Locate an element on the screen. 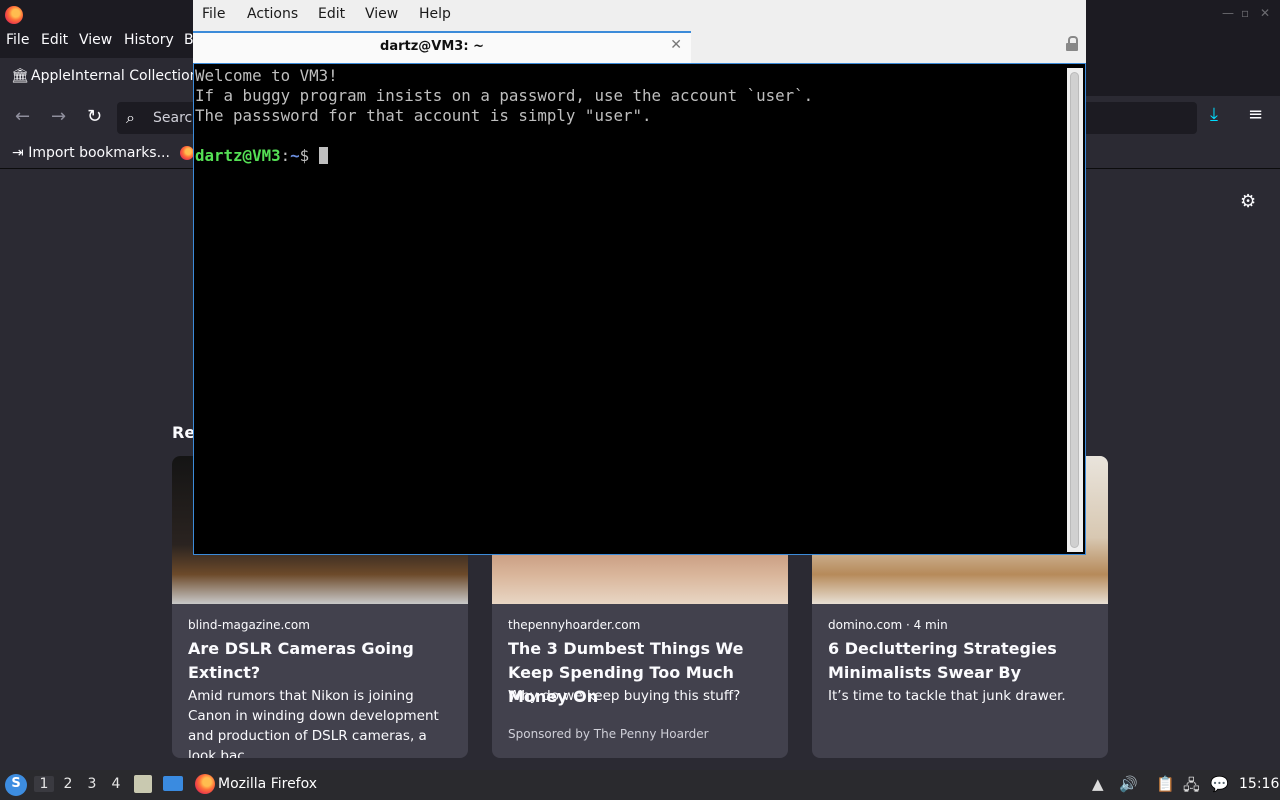 The height and width of the screenshot is (800, 1280). sponsored-label: Sponsored by The Penny Hoarder is located at coordinates (608, 734).